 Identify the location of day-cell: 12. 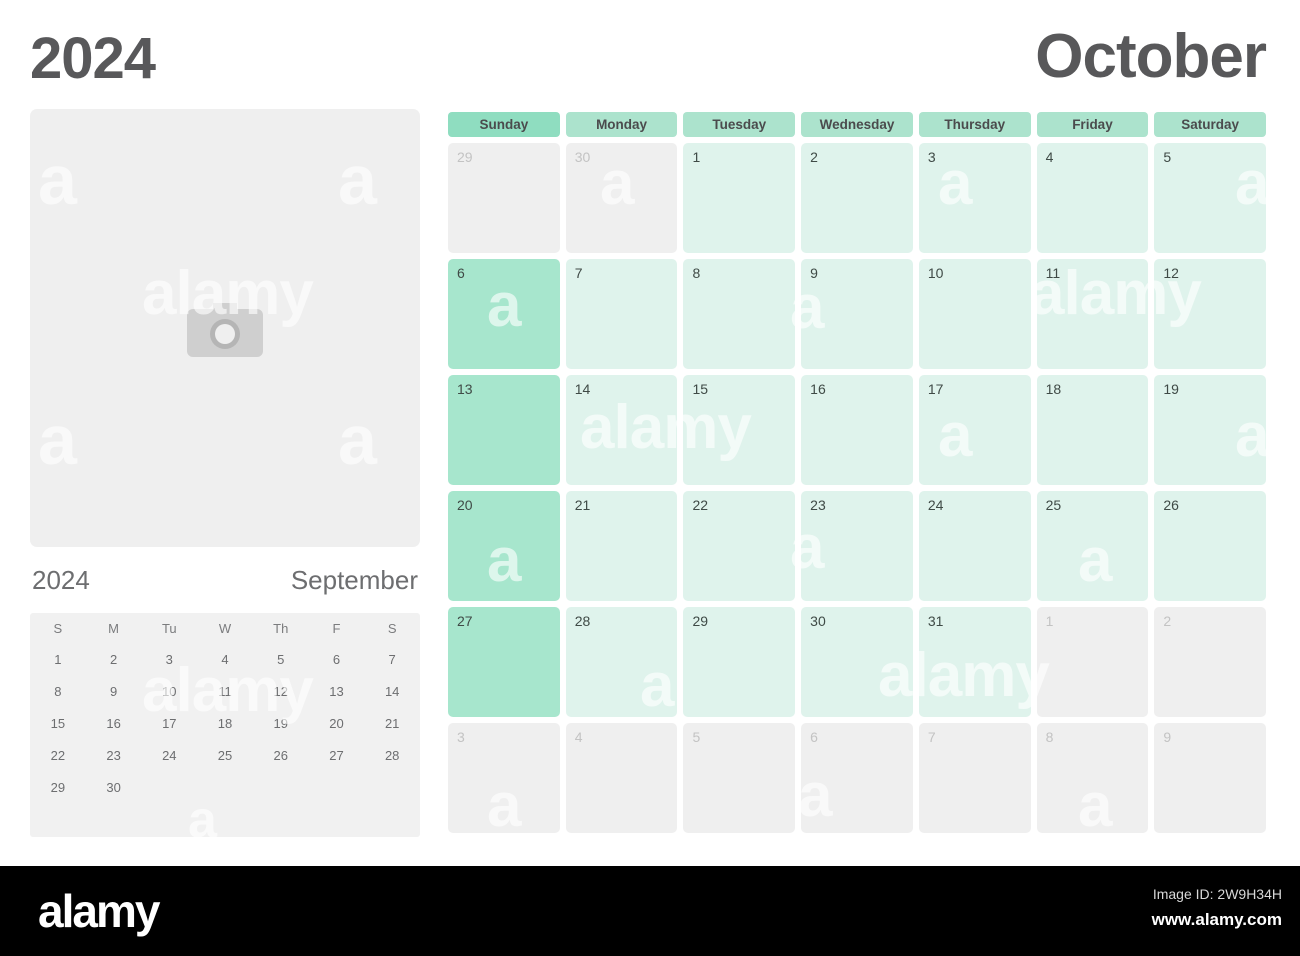
(1210, 314).